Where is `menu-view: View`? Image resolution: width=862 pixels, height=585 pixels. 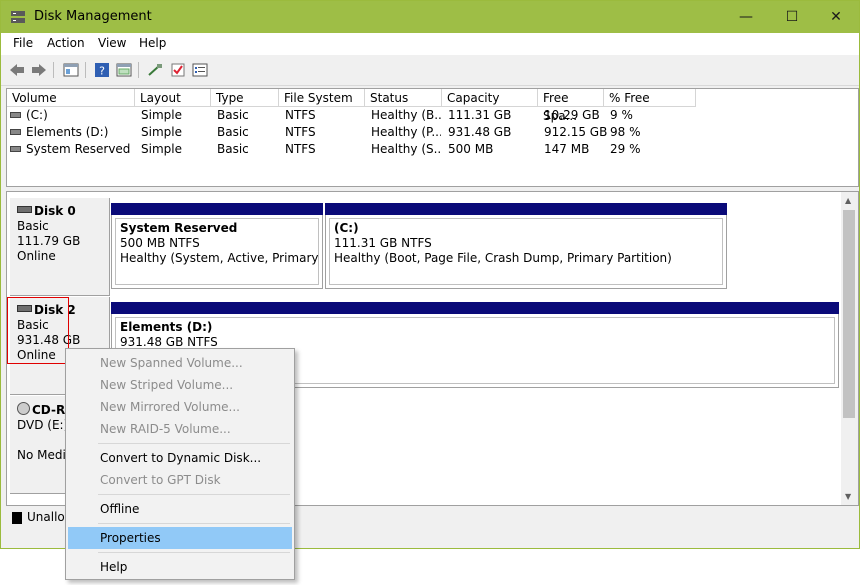
menu-view: View is located at coordinates (112, 43).